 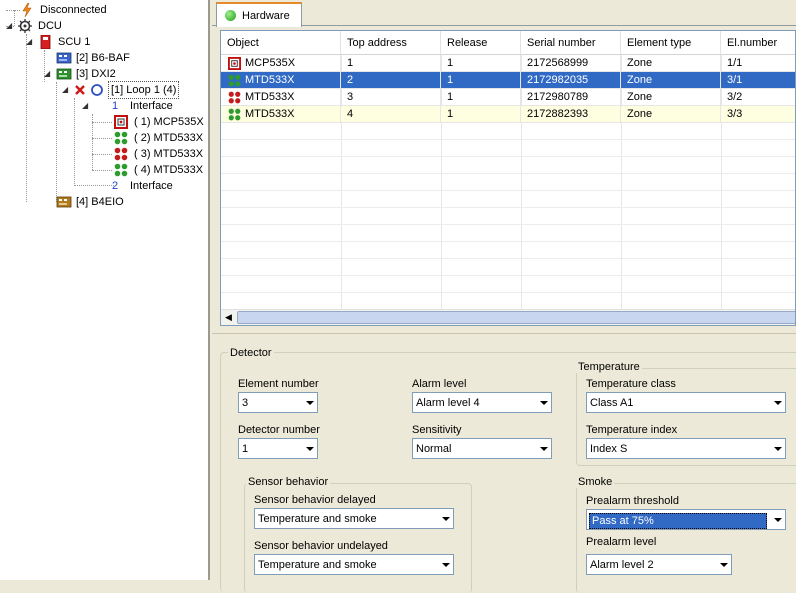 I want to click on tree-item-device-4: ( 4) MTD533X, so click(x=159, y=170).